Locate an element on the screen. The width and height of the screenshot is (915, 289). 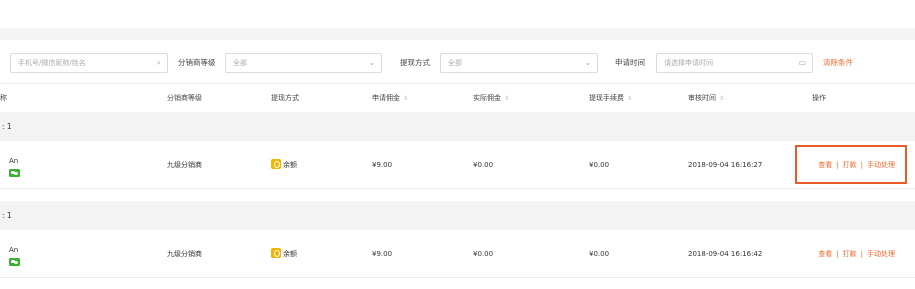
col-actions: 操作 is located at coordinates (819, 98).